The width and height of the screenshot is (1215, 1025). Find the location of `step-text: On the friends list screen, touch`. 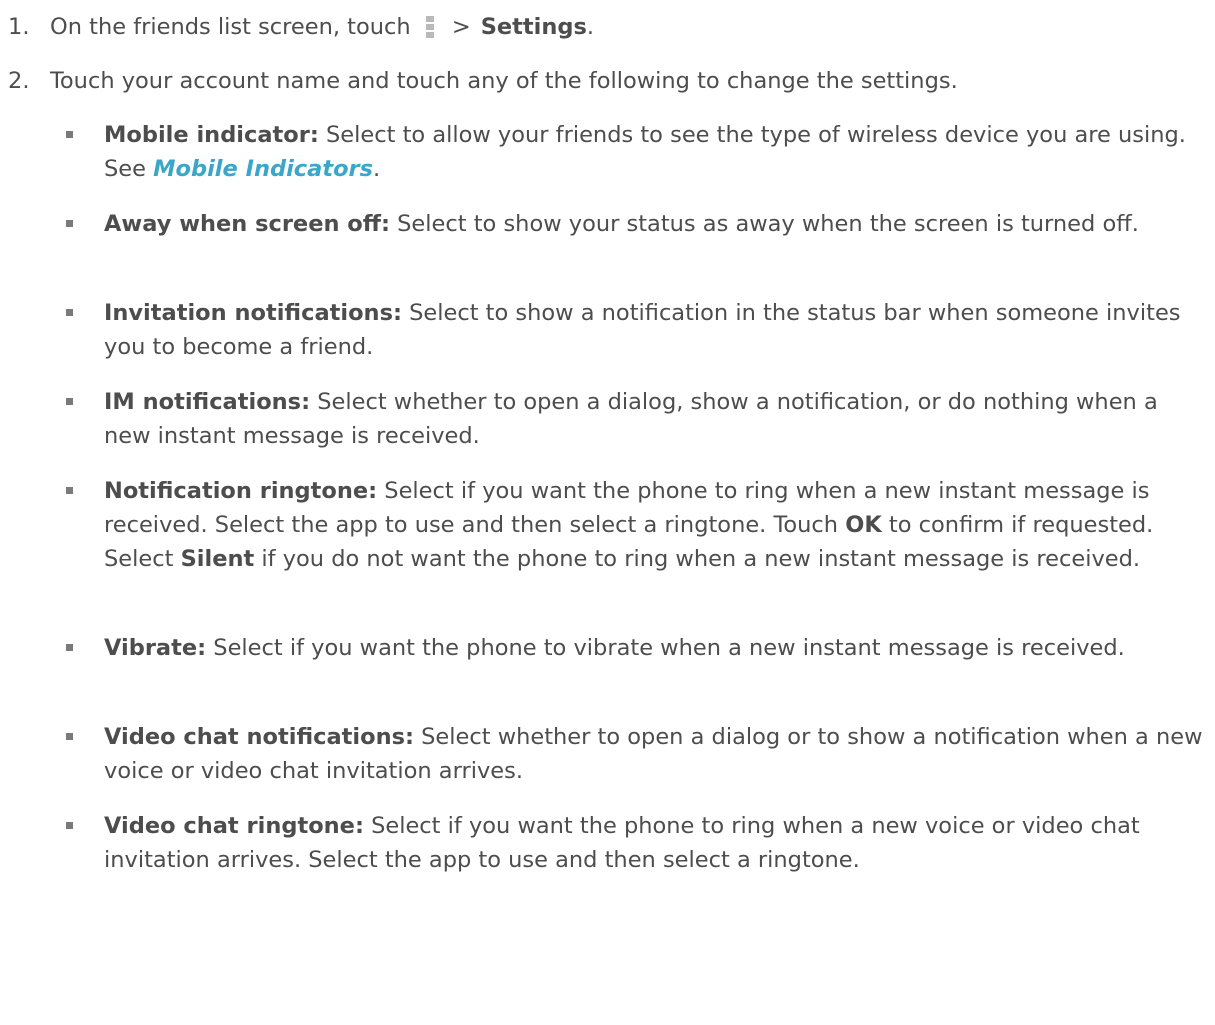

step-text: On the friends list screen, touch is located at coordinates (230, 27).